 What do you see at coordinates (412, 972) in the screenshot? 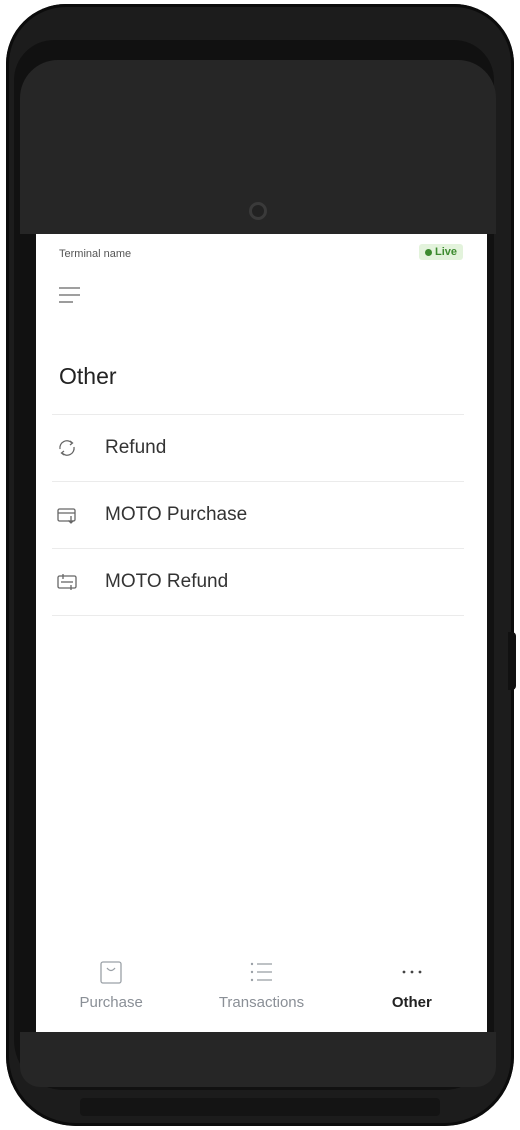
I see `more-dots-icon` at bounding box center [412, 972].